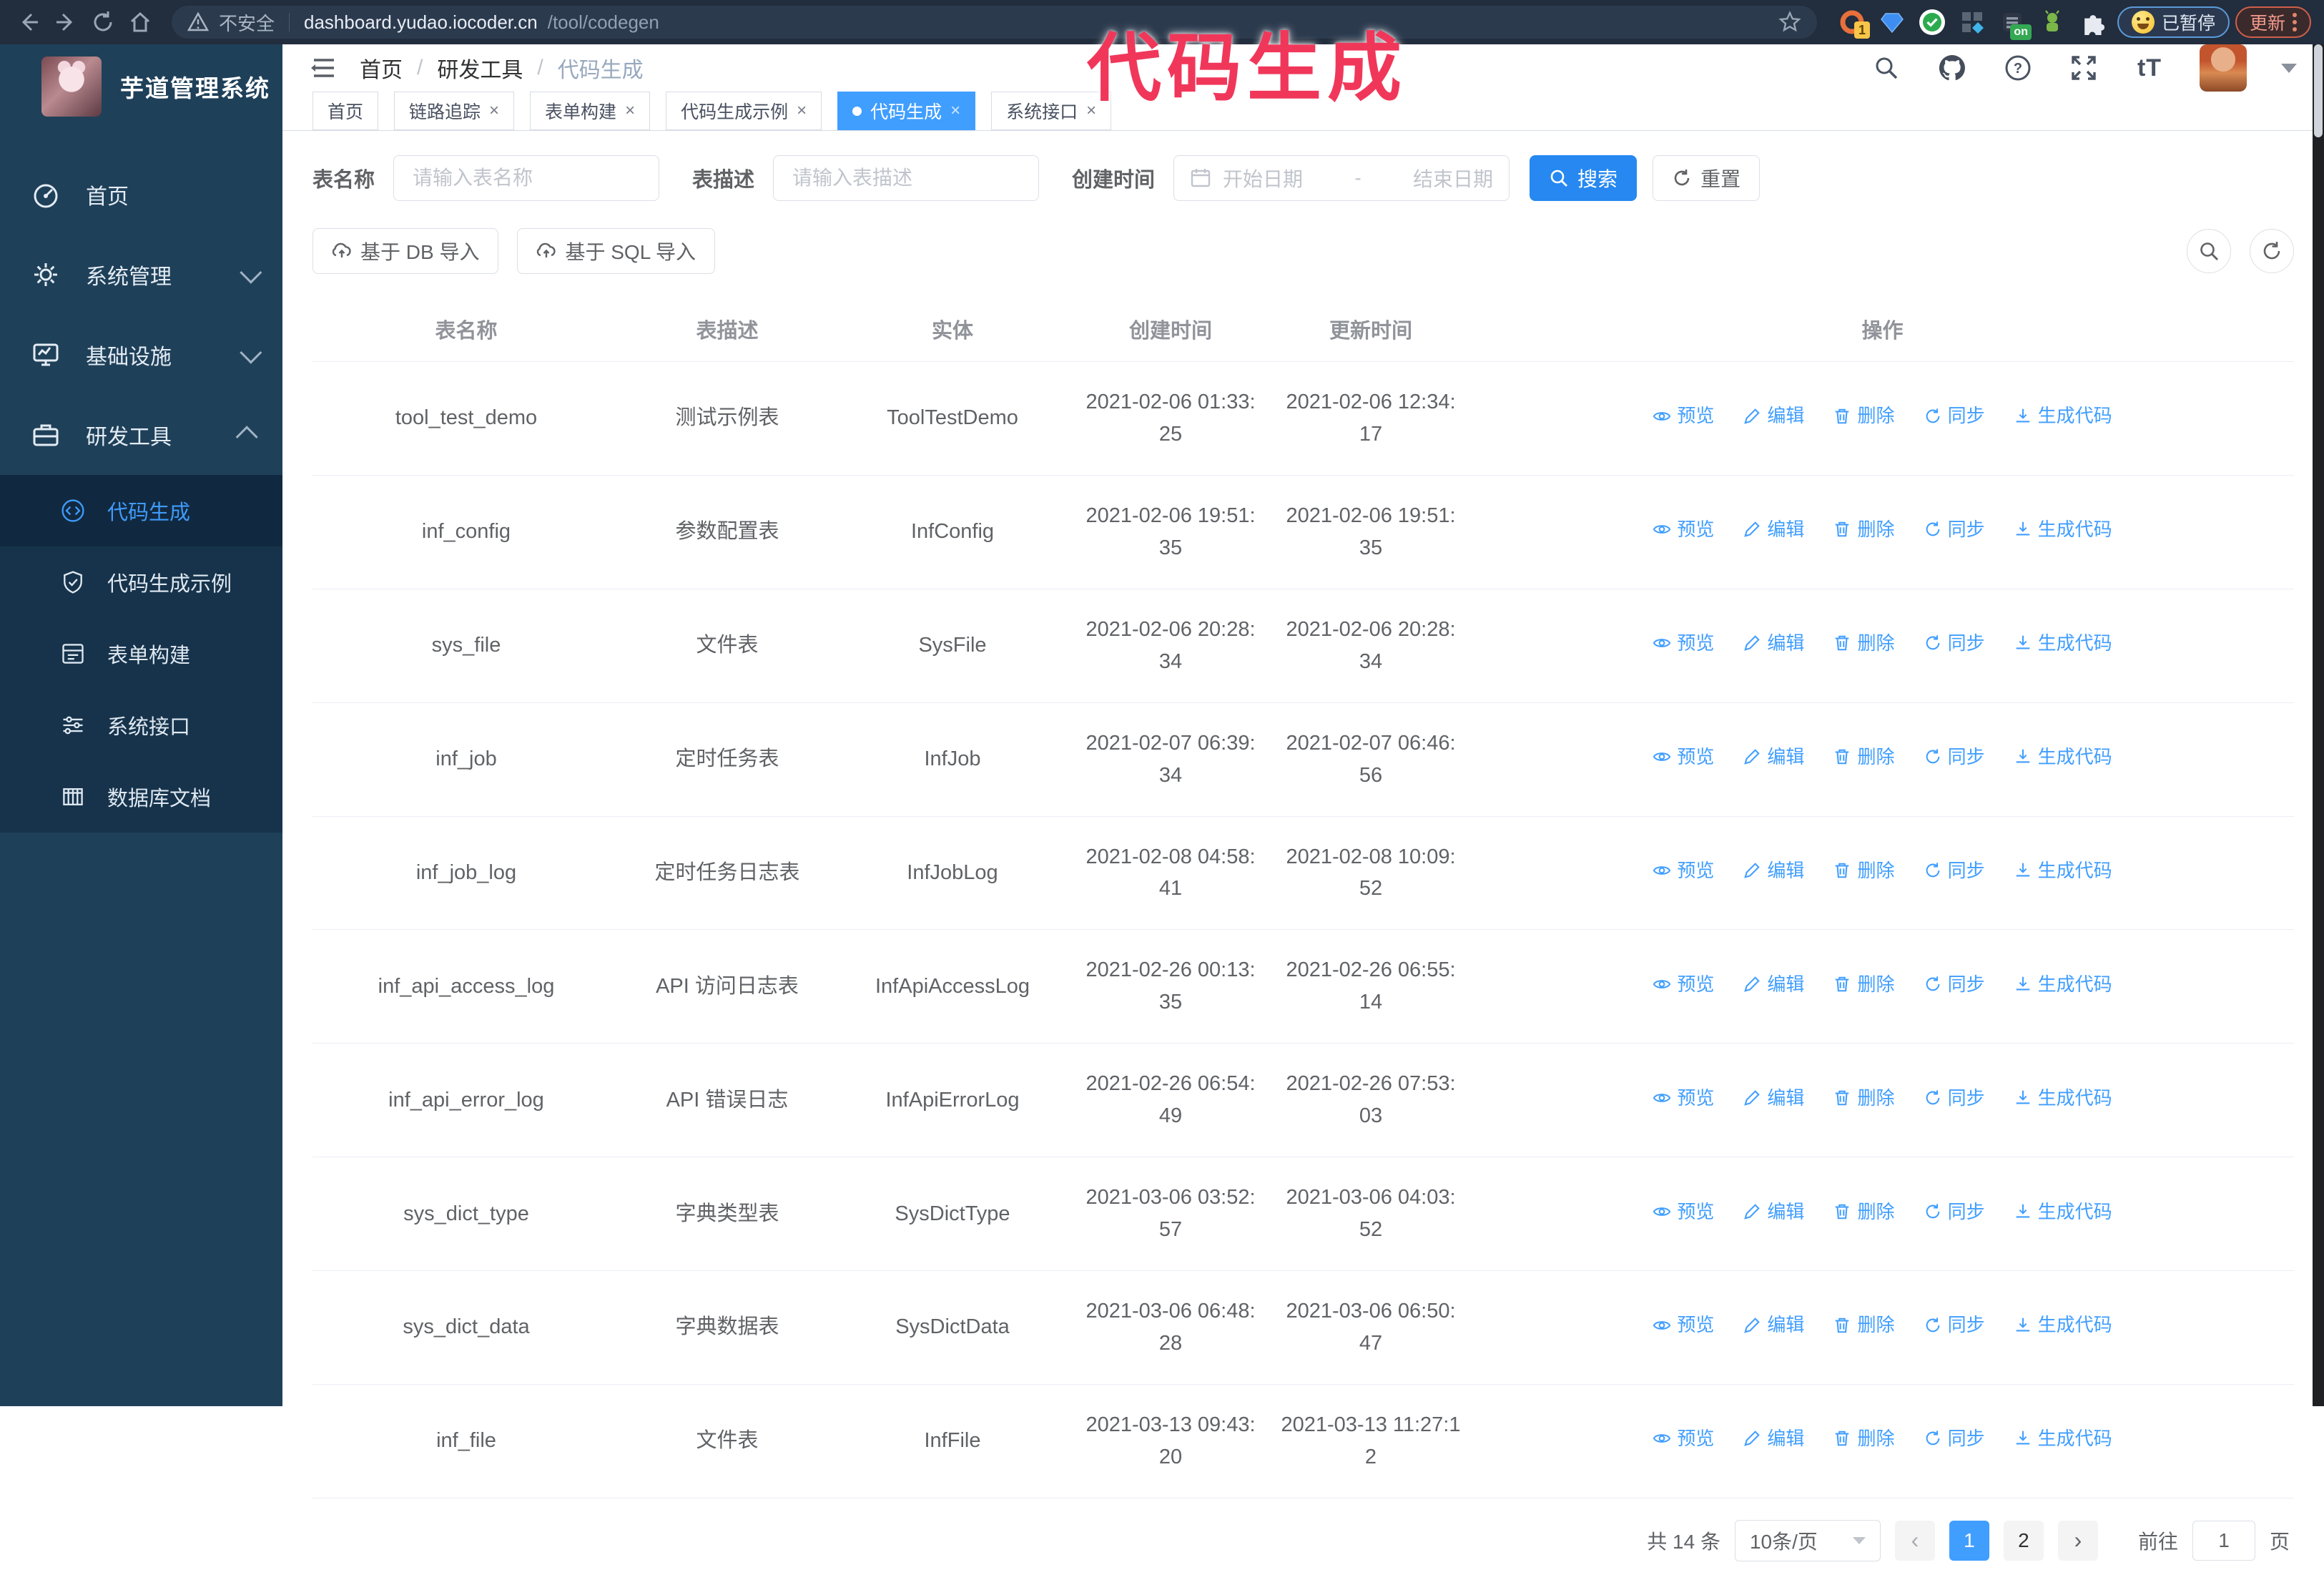  What do you see at coordinates (2295, 22) in the screenshot?
I see `browser-menu-icon` at bounding box center [2295, 22].